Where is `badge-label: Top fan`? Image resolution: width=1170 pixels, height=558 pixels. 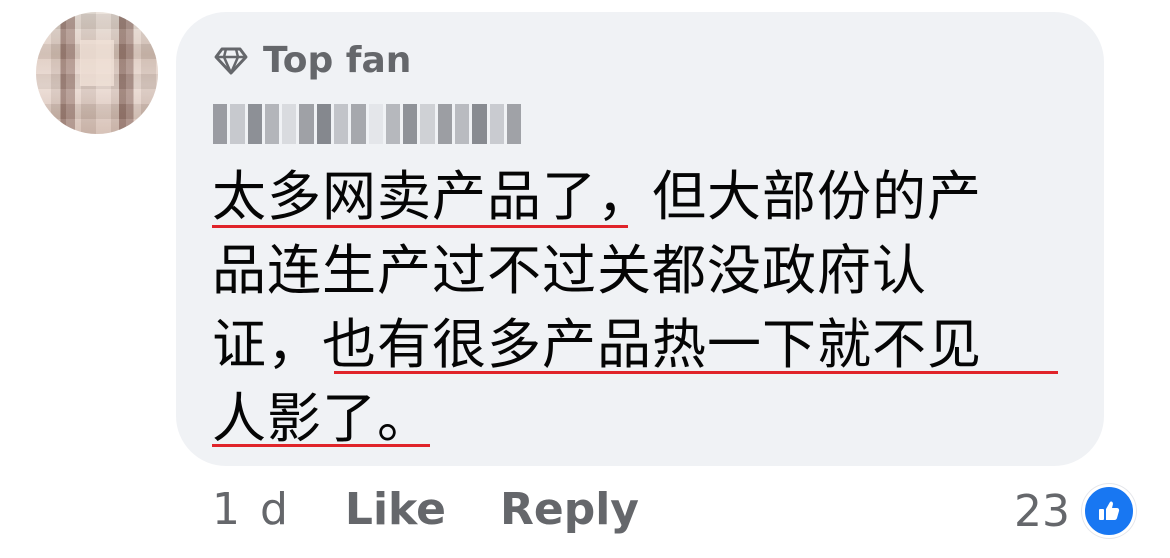
badge-label: Top fan is located at coordinates (337, 60).